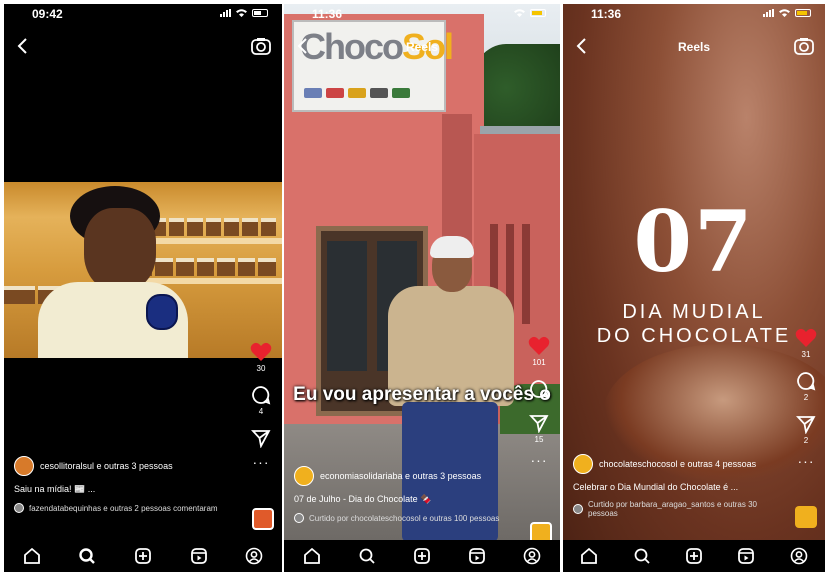 This screenshot has height=572, width=826. I want to click on share-count: 15, so click(539, 439).